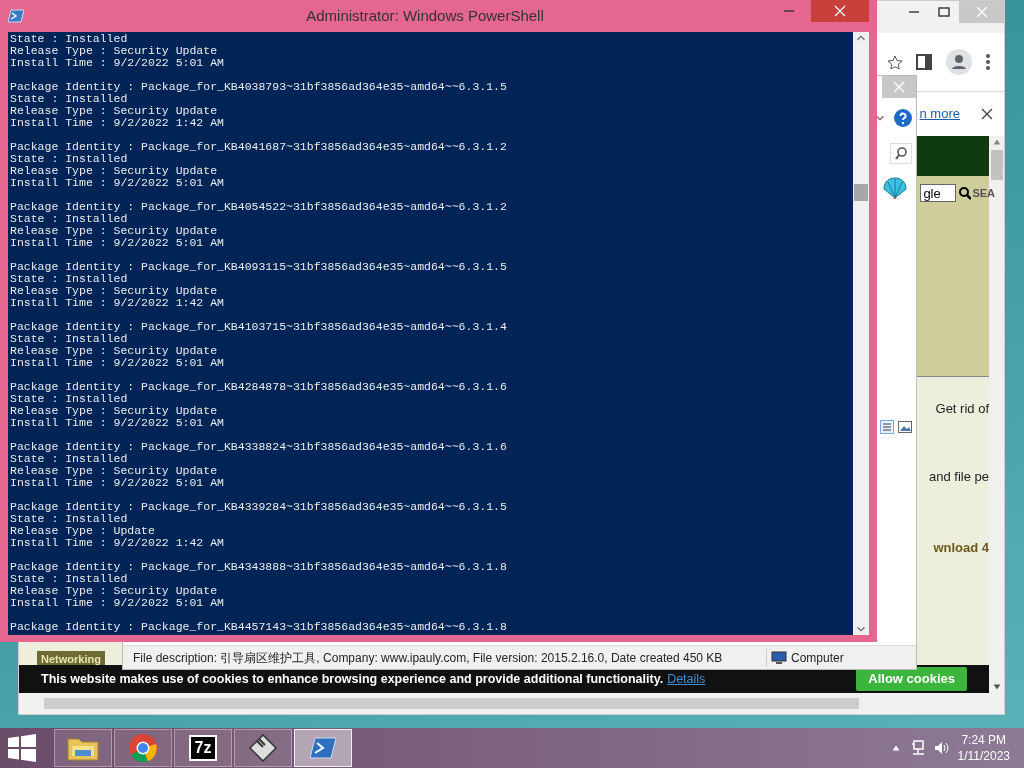 The height and width of the screenshot is (768, 1024). Describe the element at coordinates (143, 748) in the screenshot. I see `browser-icon` at that location.